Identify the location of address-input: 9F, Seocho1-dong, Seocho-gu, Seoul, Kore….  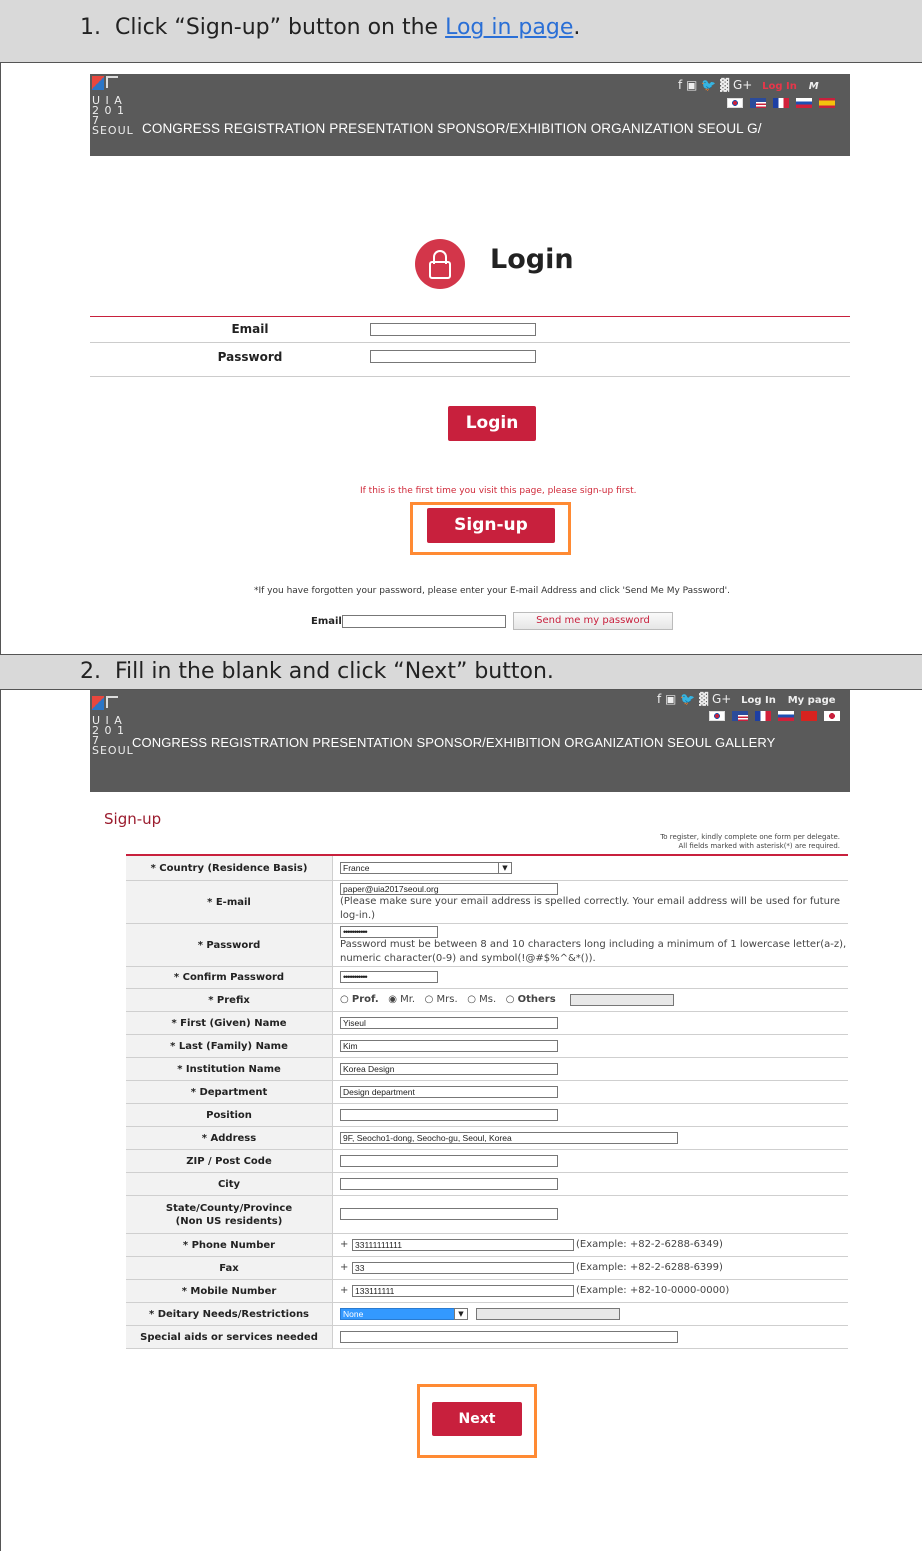
(509, 1138).